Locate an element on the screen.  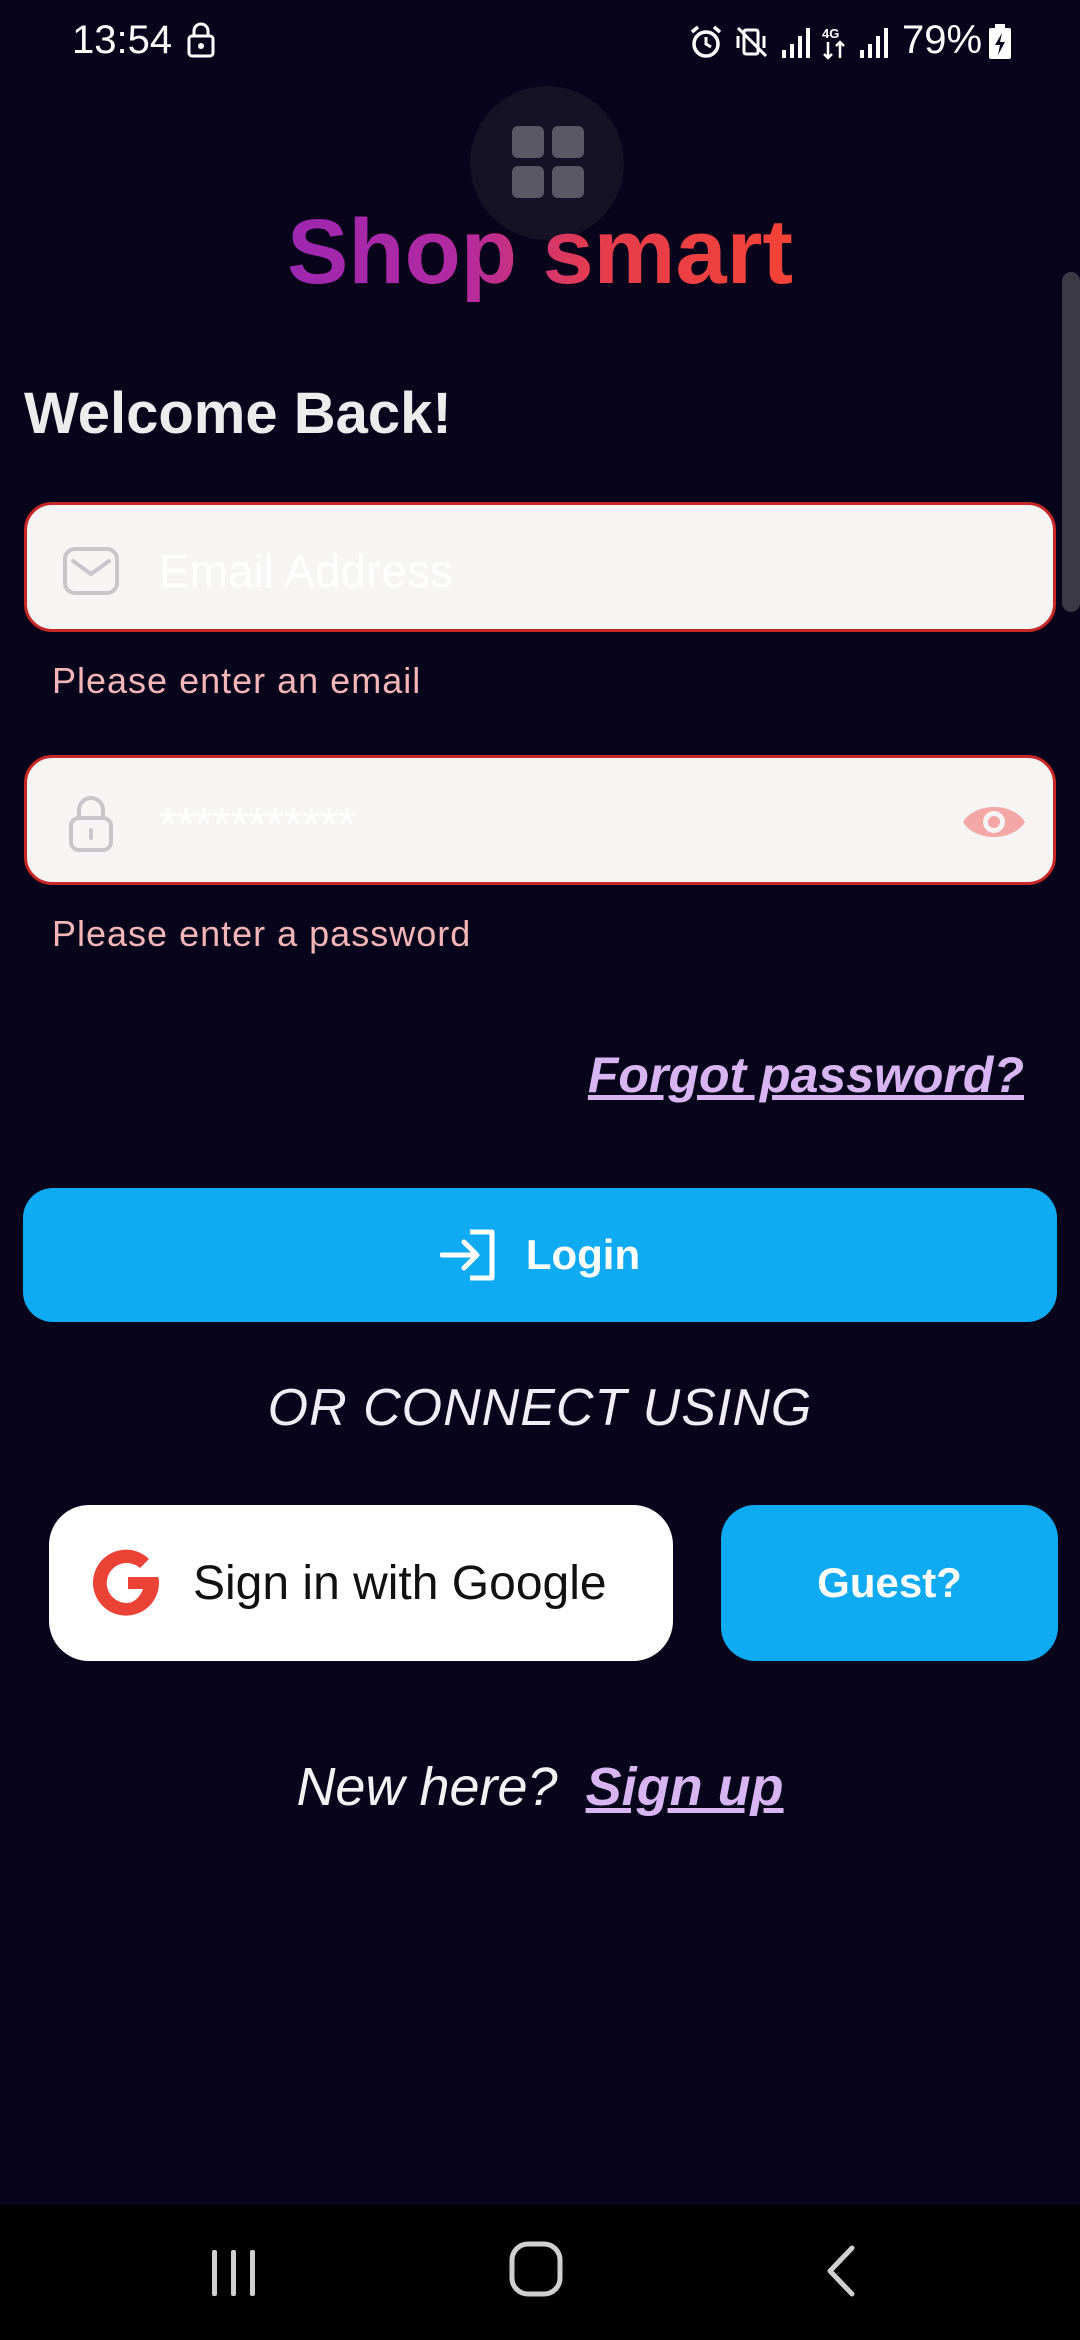
signup-prompt: New here? is located at coordinates (427, 1787).